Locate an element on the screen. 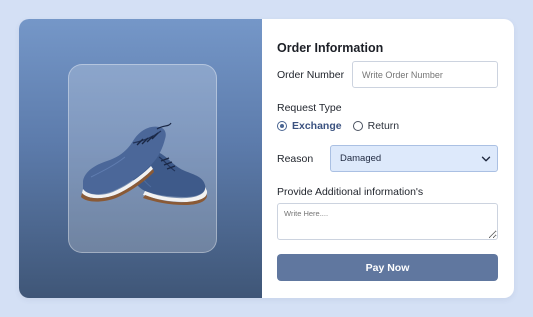  radio-exchange: Exchange is located at coordinates (309, 126).